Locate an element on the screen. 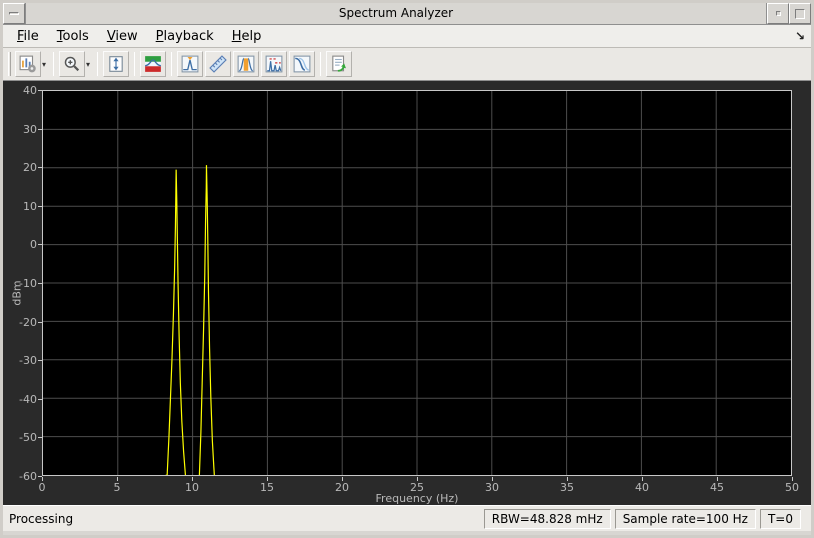 This screenshot has width=814, height=538. x-tick-label: 0 is located at coordinates (42, 487).